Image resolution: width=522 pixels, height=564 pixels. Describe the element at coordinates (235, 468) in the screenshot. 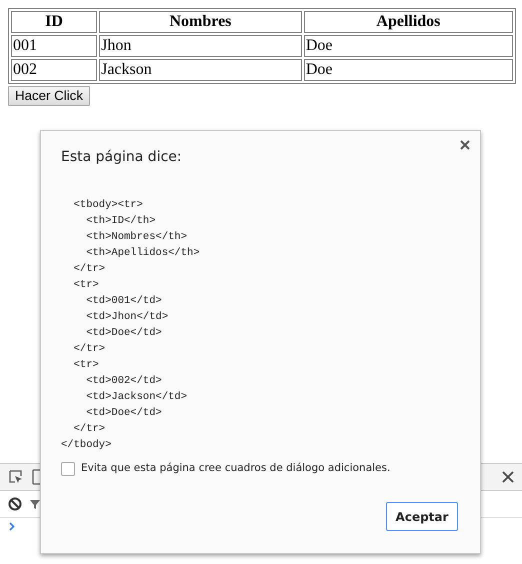

I see `checkbox-label: Evita que esta página cree cuadros de diálogo adicionales.` at that location.